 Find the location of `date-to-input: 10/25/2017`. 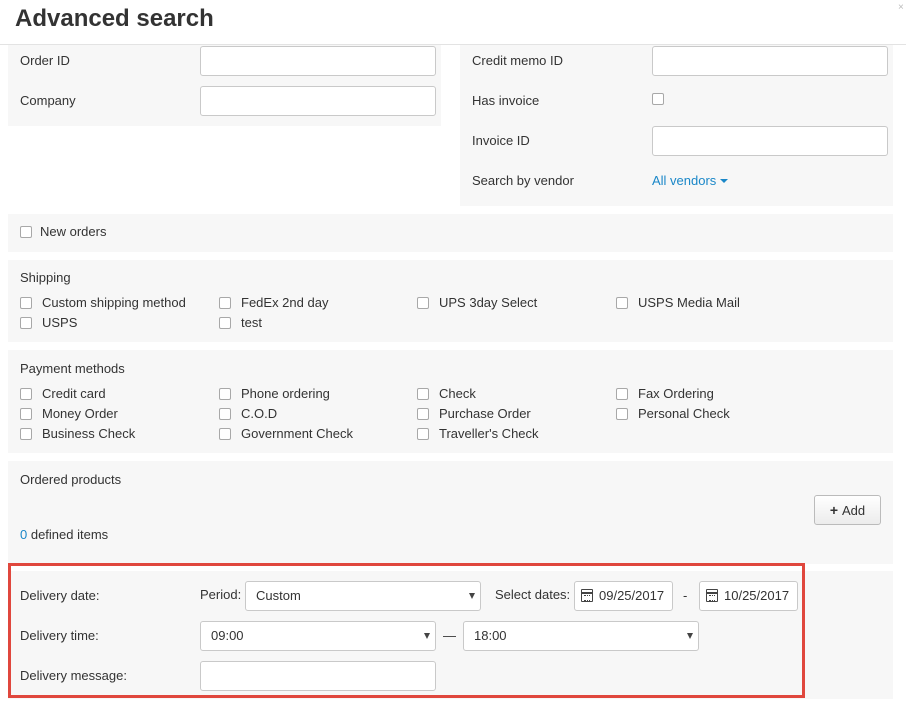

date-to-input: 10/25/2017 is located at coordinates (748, 596).